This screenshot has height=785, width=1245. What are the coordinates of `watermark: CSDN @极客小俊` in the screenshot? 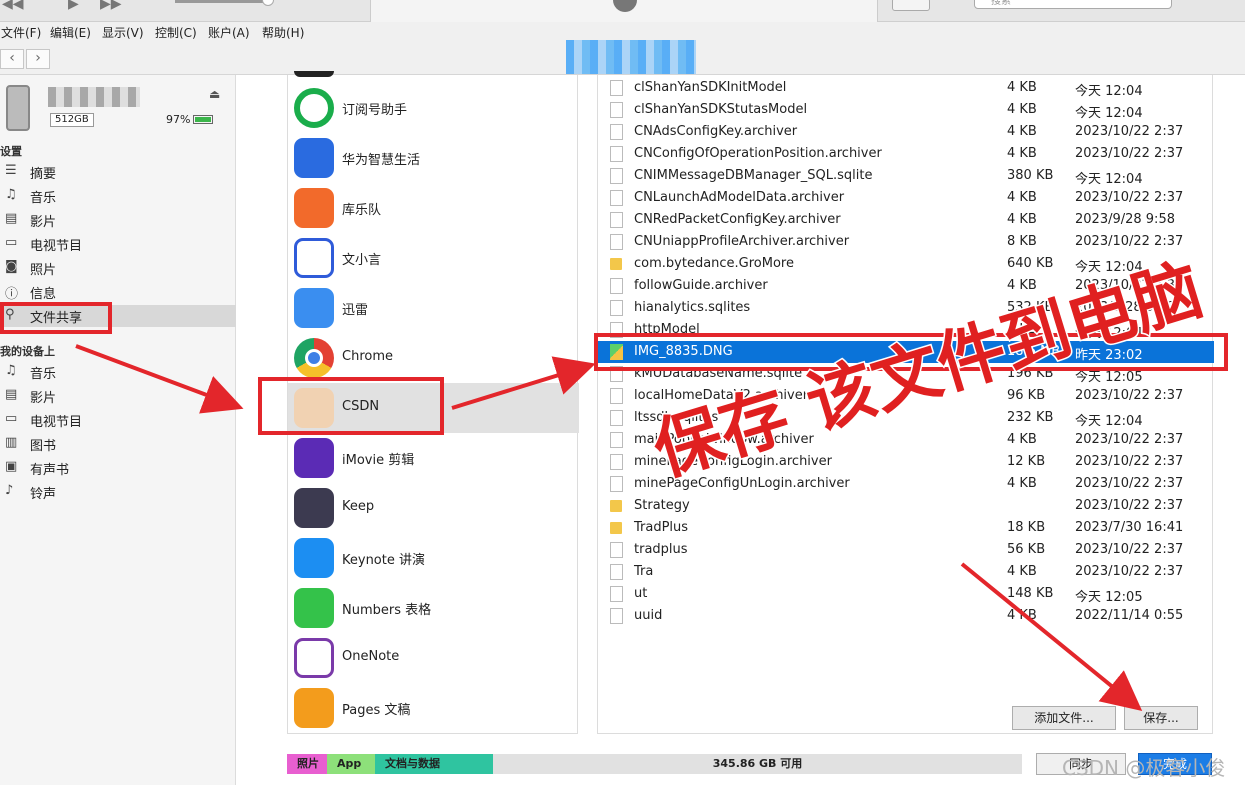 It's located at (1144, 768).